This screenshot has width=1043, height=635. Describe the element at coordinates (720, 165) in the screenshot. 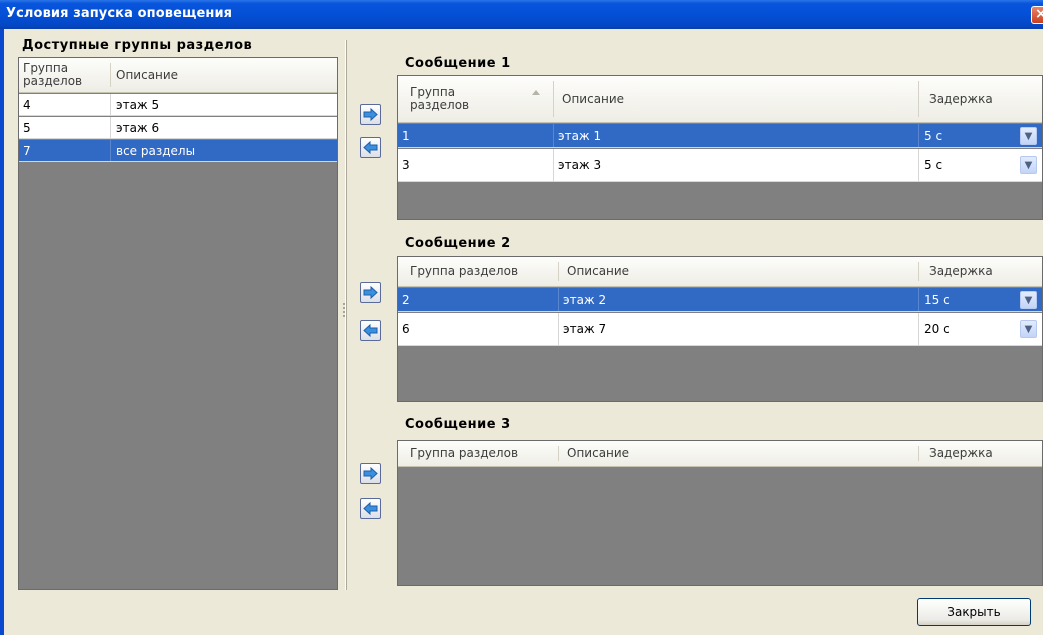

I see `table-row: 3 этаж 3 5 с ▼` at that location.